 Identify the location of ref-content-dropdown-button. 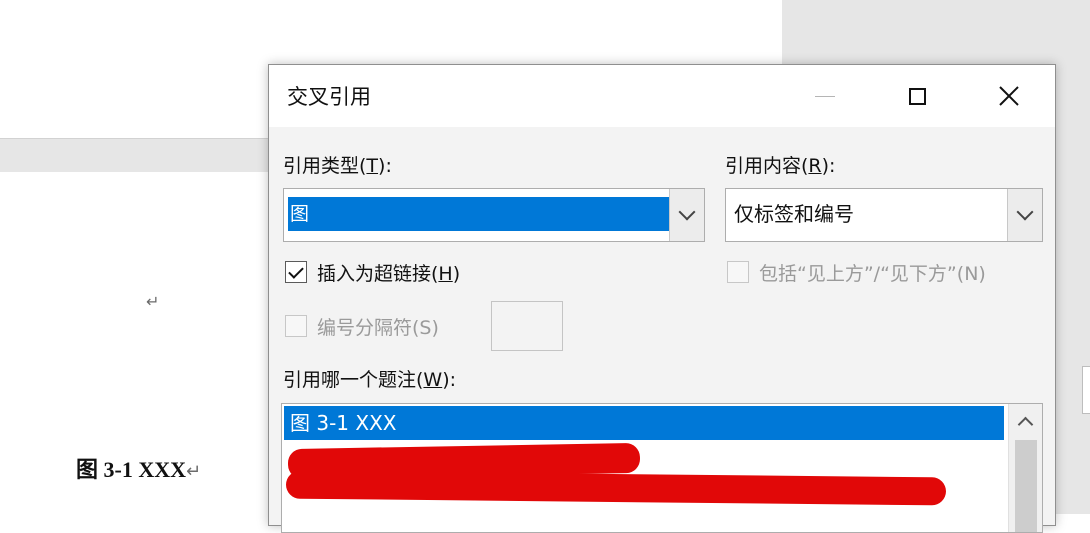
(1024, 215).